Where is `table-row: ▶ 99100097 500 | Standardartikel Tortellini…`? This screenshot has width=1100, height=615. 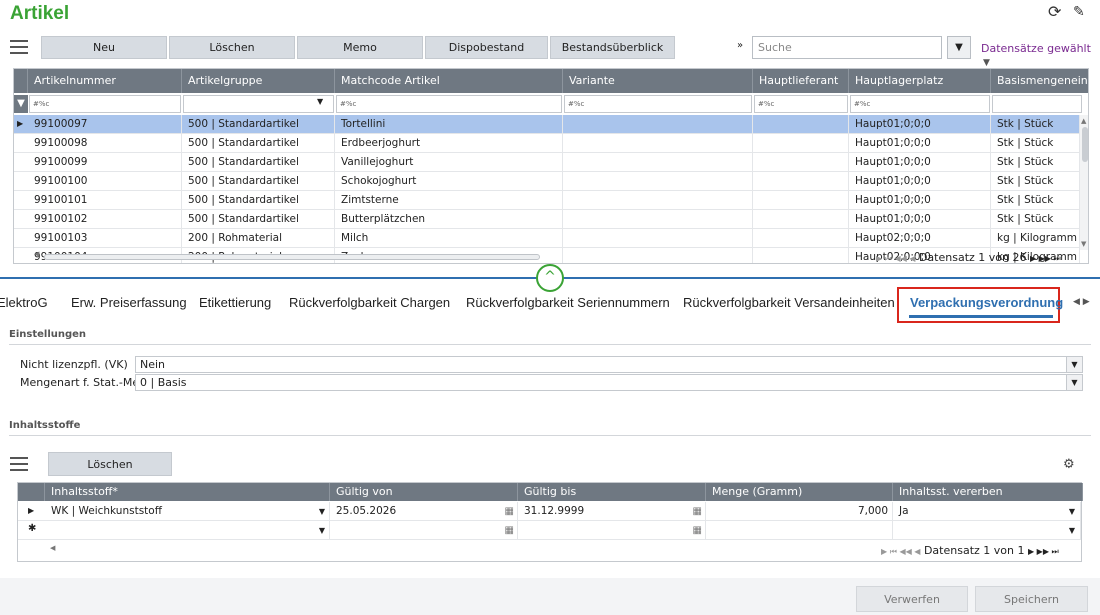
table-row: ▶ 99100097 500 | Standardartikel Tortellini… is located at coordinates (547, 124).